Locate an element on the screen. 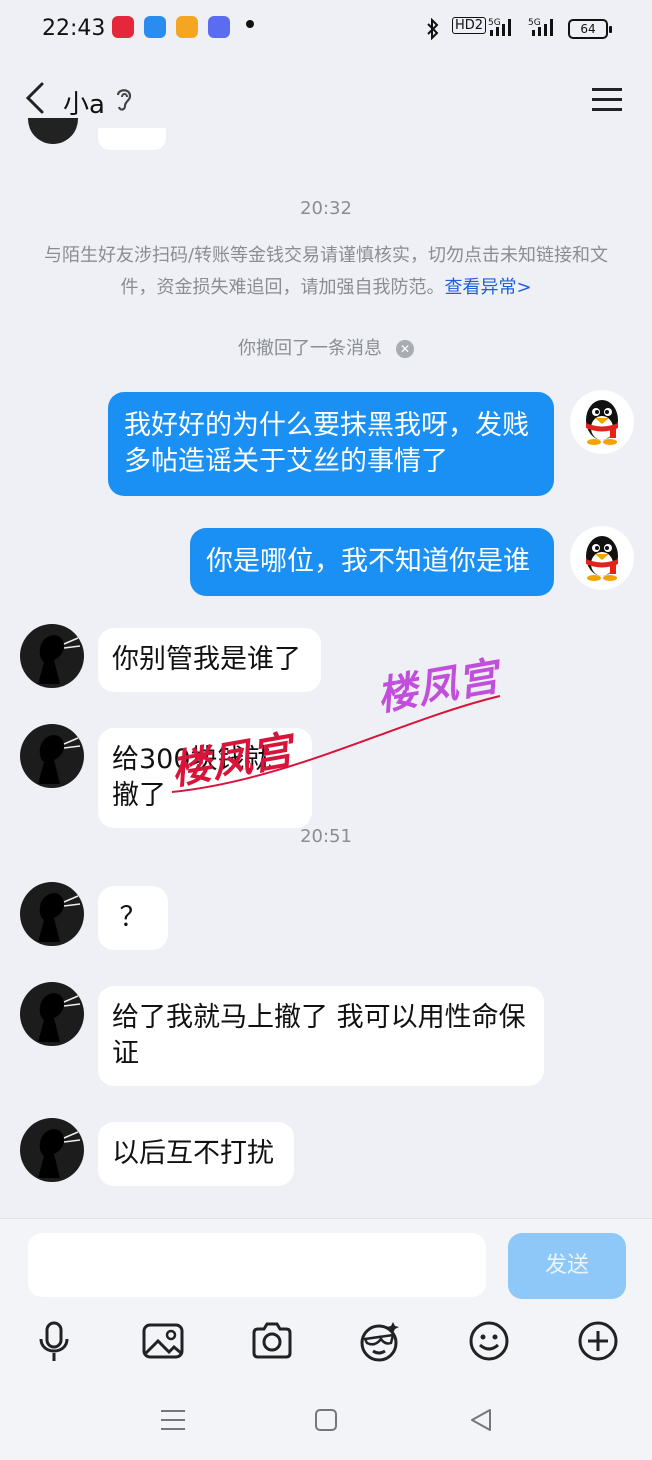 The height and width of the screenshot is (1460, 652). home-icon is located at coordinates (326, 1420).